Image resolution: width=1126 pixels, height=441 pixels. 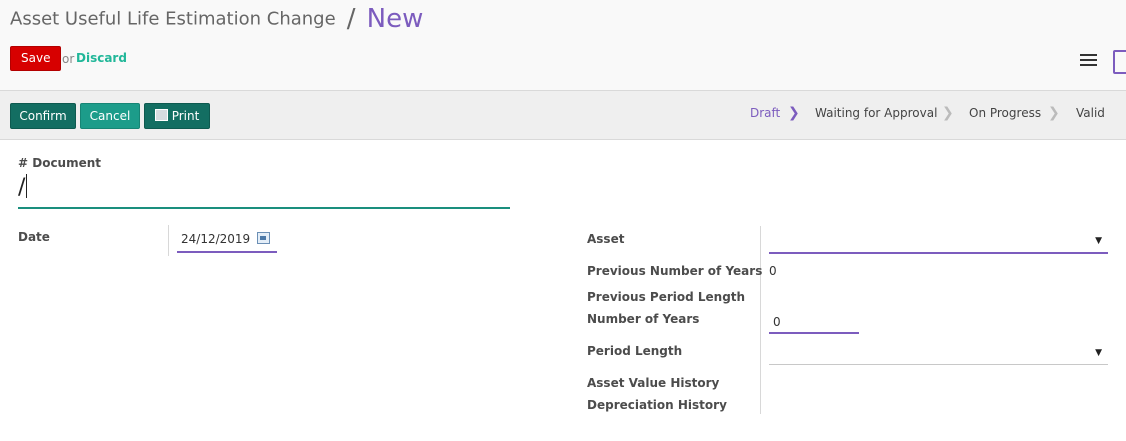 I want to click on document-value: /, so click(x=22, y=187).